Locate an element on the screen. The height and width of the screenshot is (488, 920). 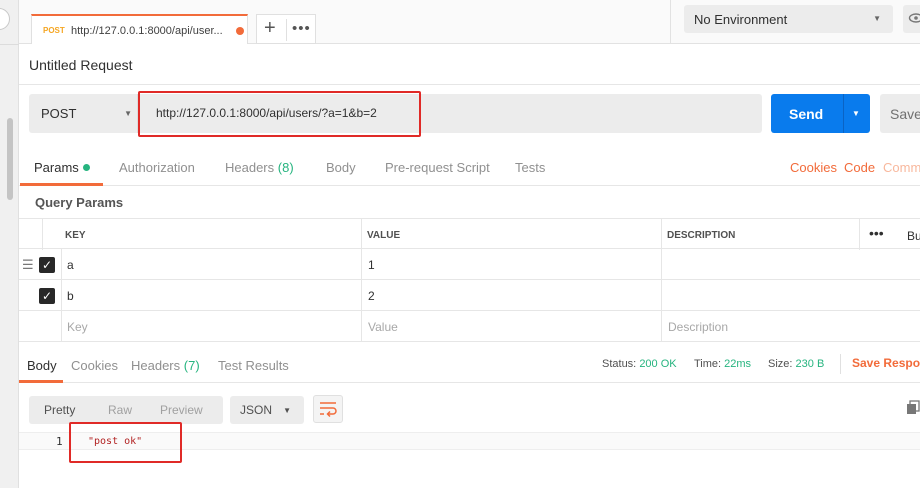
save-response-button: Save Respor is located at coordinates (886, 363).